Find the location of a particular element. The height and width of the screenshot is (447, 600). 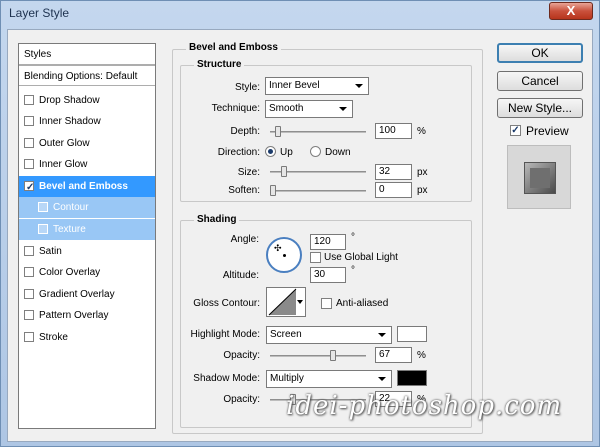

anti-aliased-label: Anti-aliased is located at coordinates (362, 303).